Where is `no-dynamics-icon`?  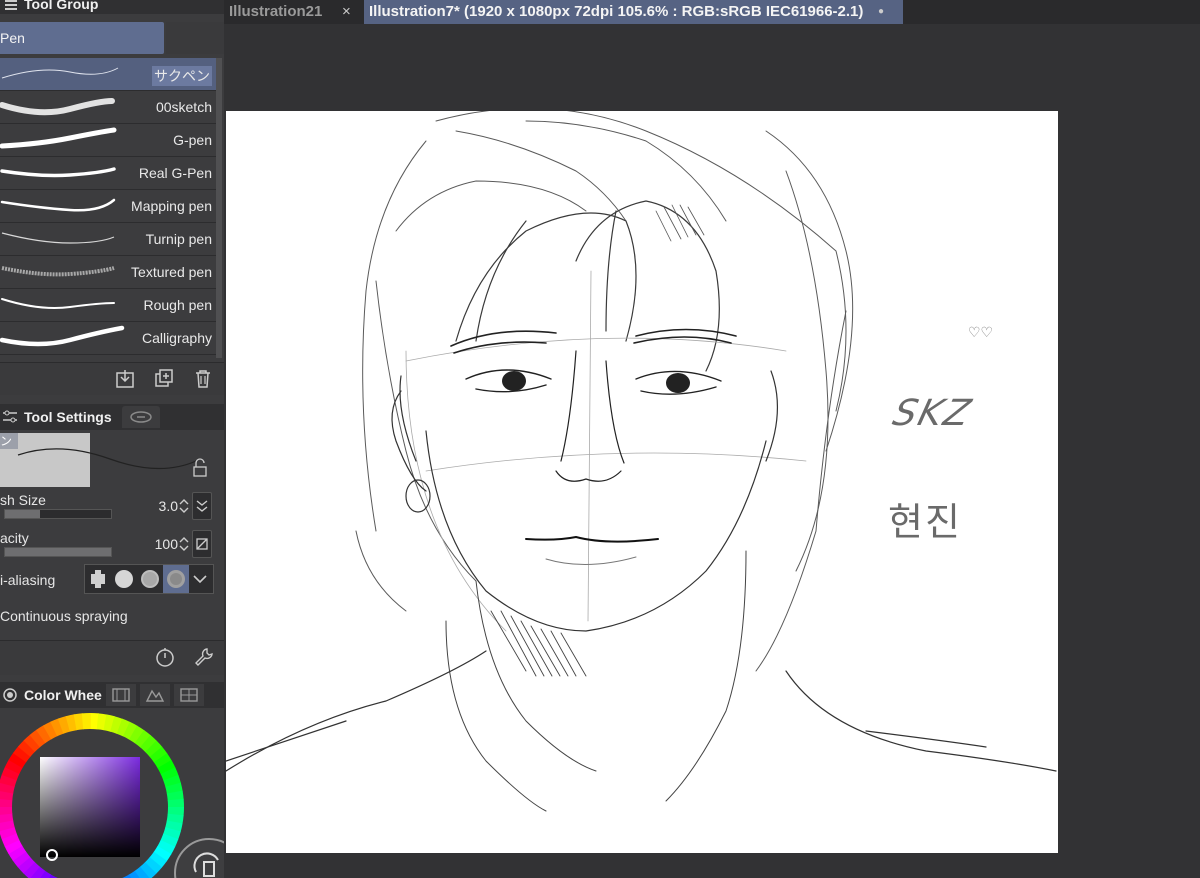
no-dynamics-icon is located at coordinates (202, 544).